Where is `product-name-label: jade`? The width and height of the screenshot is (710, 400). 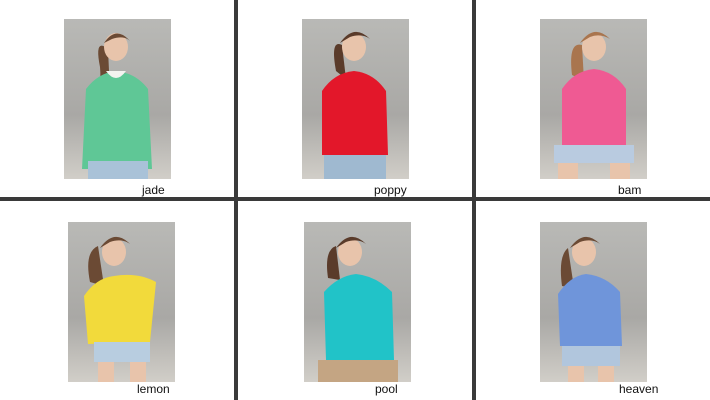 product-name-label: jade is located at coordinates (153, 190).